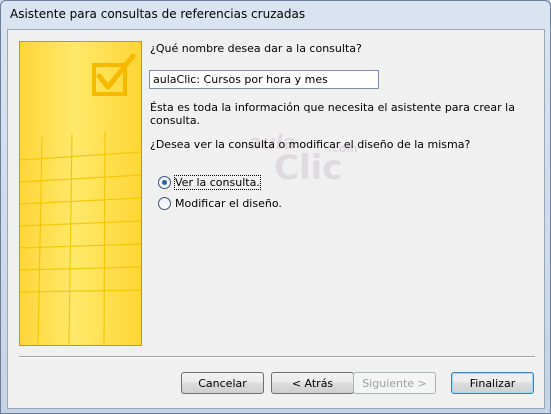 The width and height of the screenshot is (551, 414). What do you see at coordinates (256, 48) in the screenshot?
I see `name-prompt: ¿Qué nombre desea dar a la consulta?` at bounding box center [256, 48].